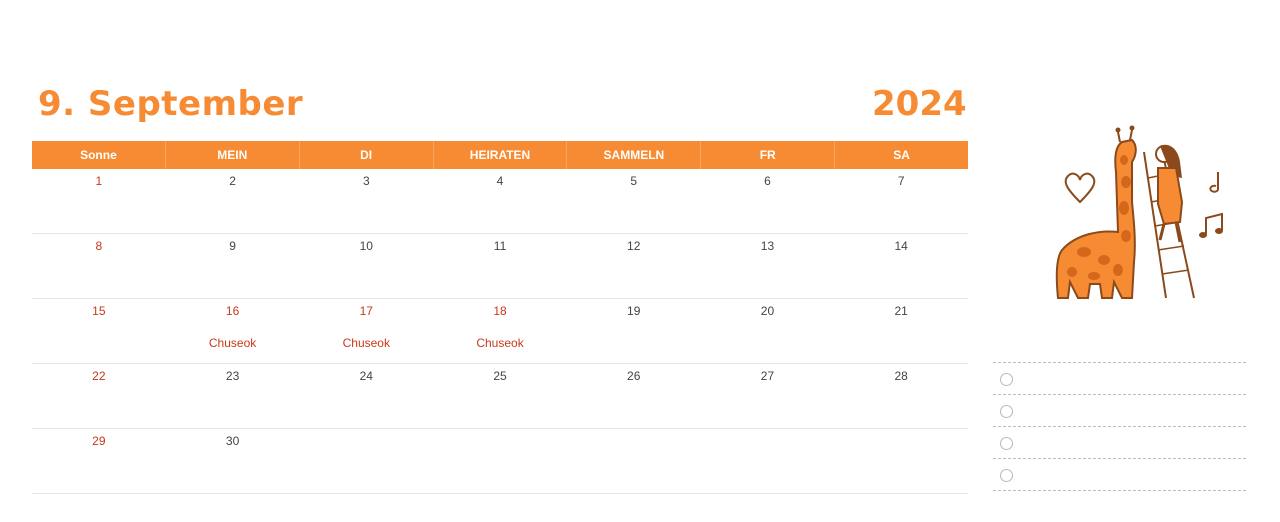  Describe the element at coordinates (99, 461) in the screenshot. I see `day-cell: 29` at that location.